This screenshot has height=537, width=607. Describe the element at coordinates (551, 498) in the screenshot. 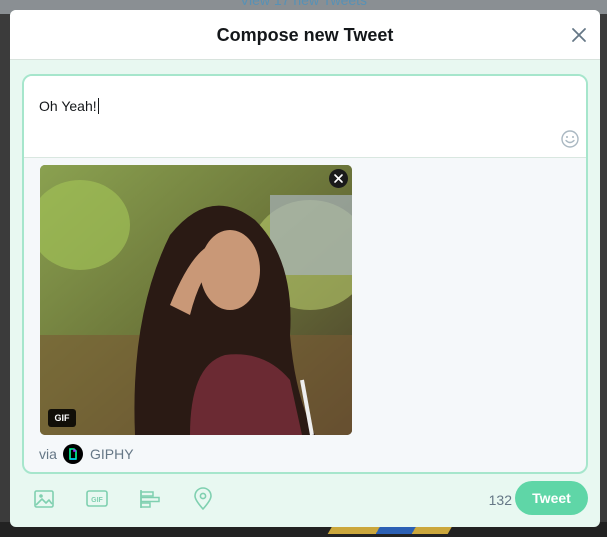

I see `tweet-button: Tweet` at that location.